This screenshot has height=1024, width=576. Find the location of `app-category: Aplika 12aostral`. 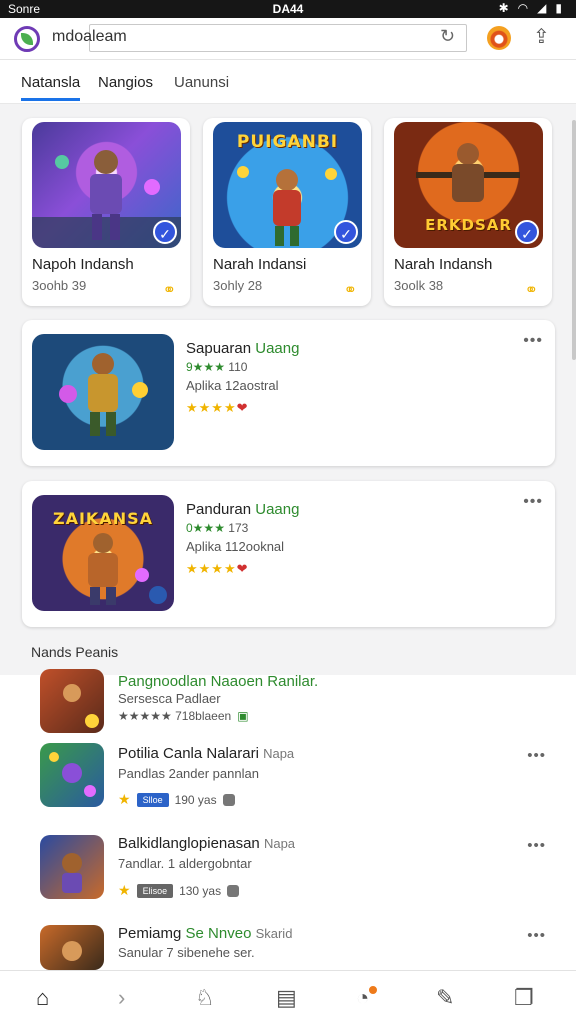

app-category: Aplika 12aostral is located at coordinates (232, 385).